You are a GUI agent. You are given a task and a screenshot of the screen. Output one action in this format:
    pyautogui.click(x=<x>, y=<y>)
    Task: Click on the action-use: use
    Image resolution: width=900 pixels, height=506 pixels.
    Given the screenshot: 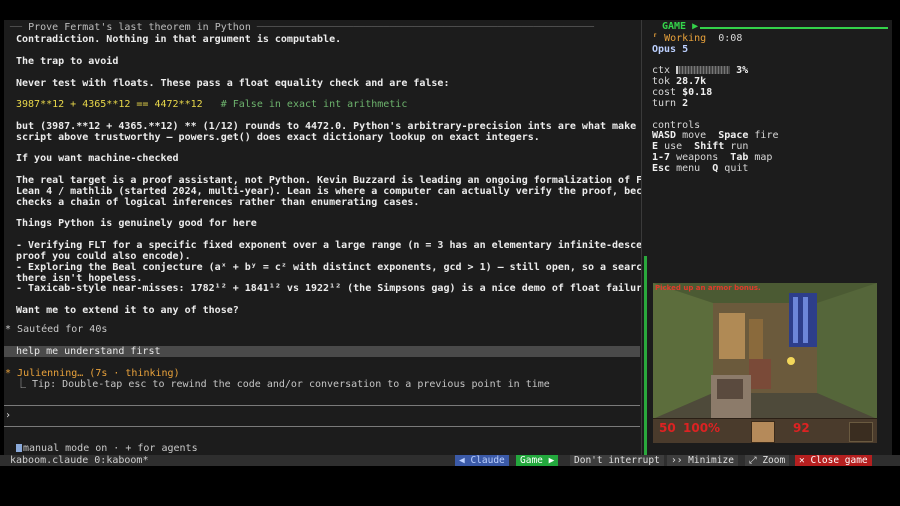 What is the action you would take?
    pyautogui.click(x=673, y=146)
    